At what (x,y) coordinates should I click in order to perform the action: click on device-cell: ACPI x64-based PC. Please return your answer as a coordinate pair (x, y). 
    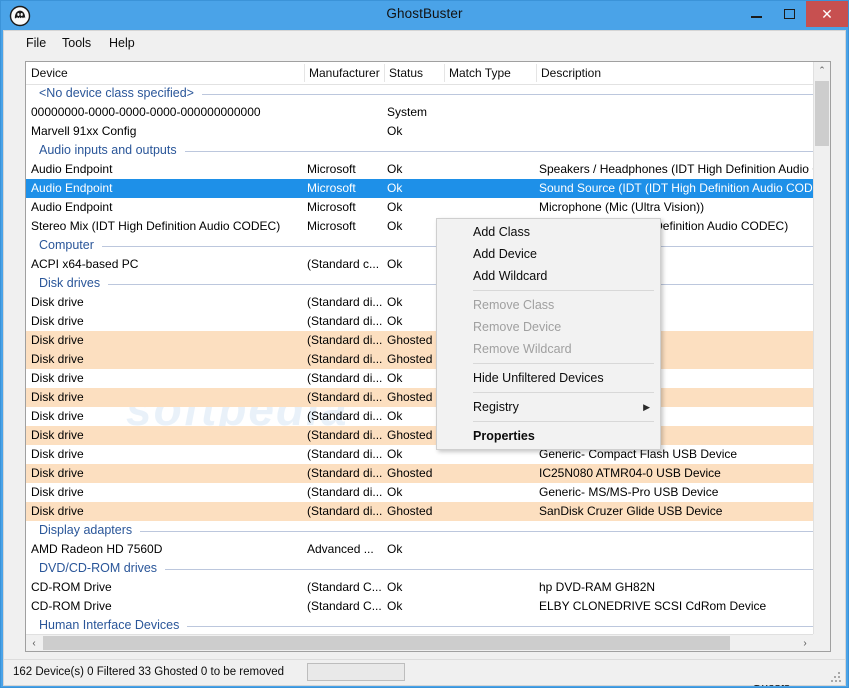
    Looking at the image, I should click on (85, 264).